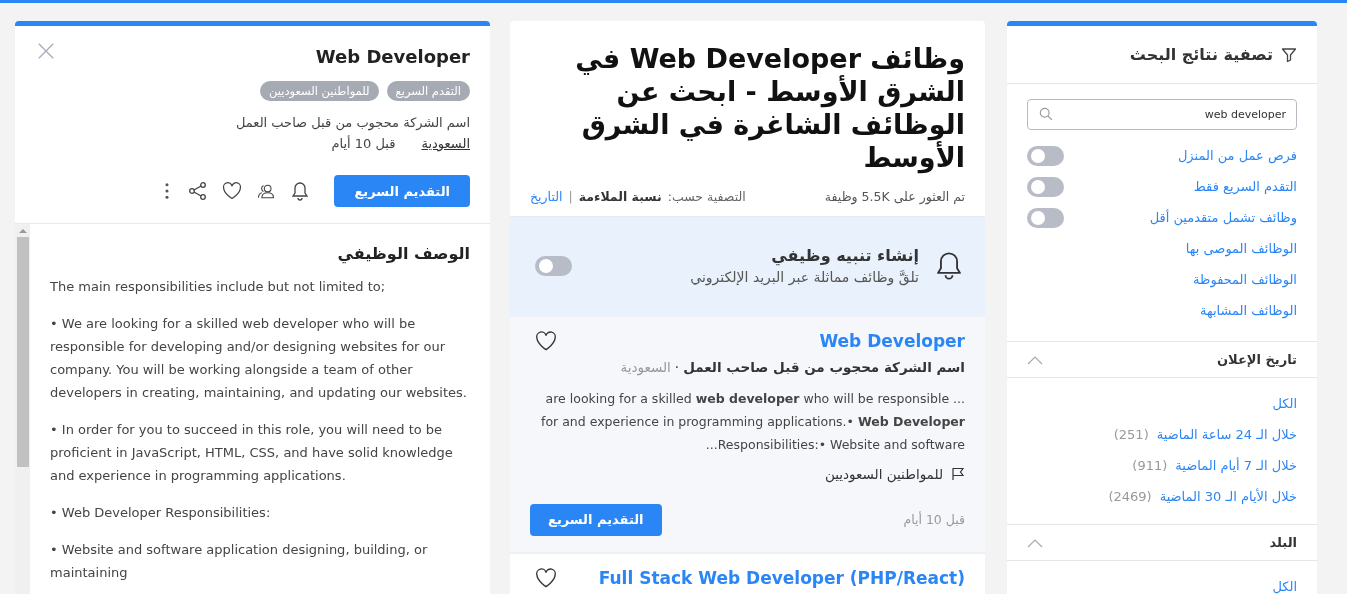 This screenshot has width=1347, height=594. I want to click on description-paragraph: • We are looking for a skilled web developer who will be responsible for developing and/or designing websites for our company. You will be working alongside a team of other developers in creating, maintaining, and updating our websites., so click(259, 358).